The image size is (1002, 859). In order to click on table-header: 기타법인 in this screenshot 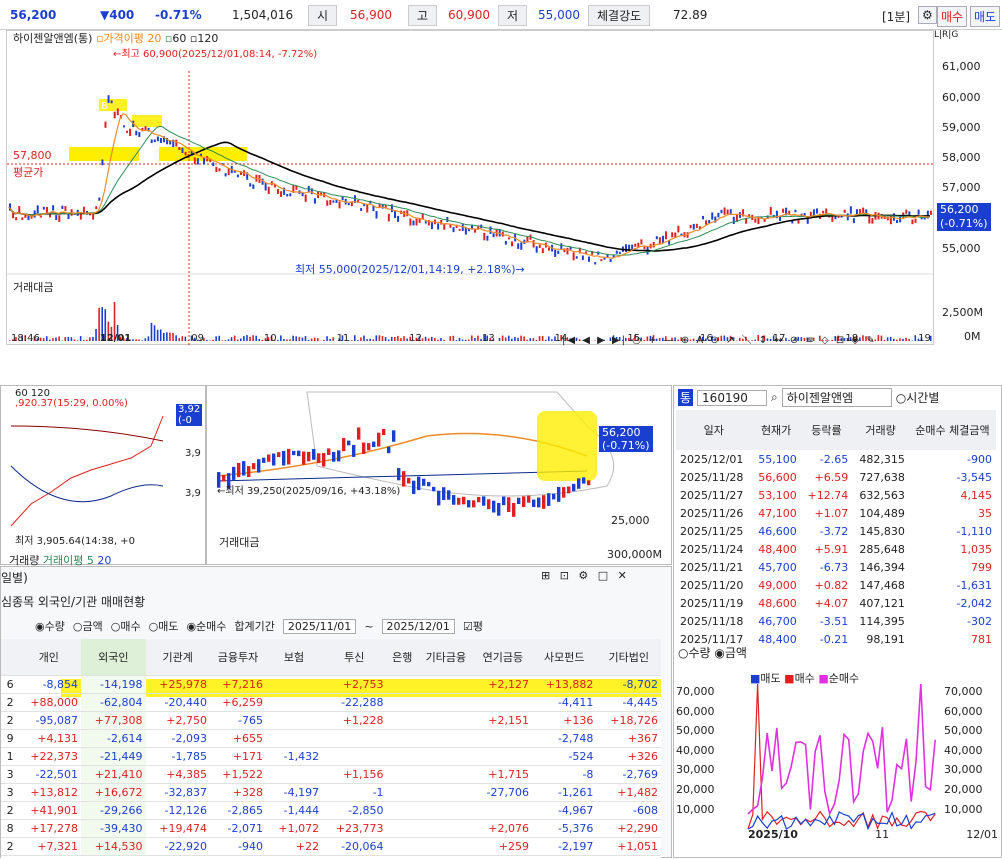, I will do `click(628, 657)`.